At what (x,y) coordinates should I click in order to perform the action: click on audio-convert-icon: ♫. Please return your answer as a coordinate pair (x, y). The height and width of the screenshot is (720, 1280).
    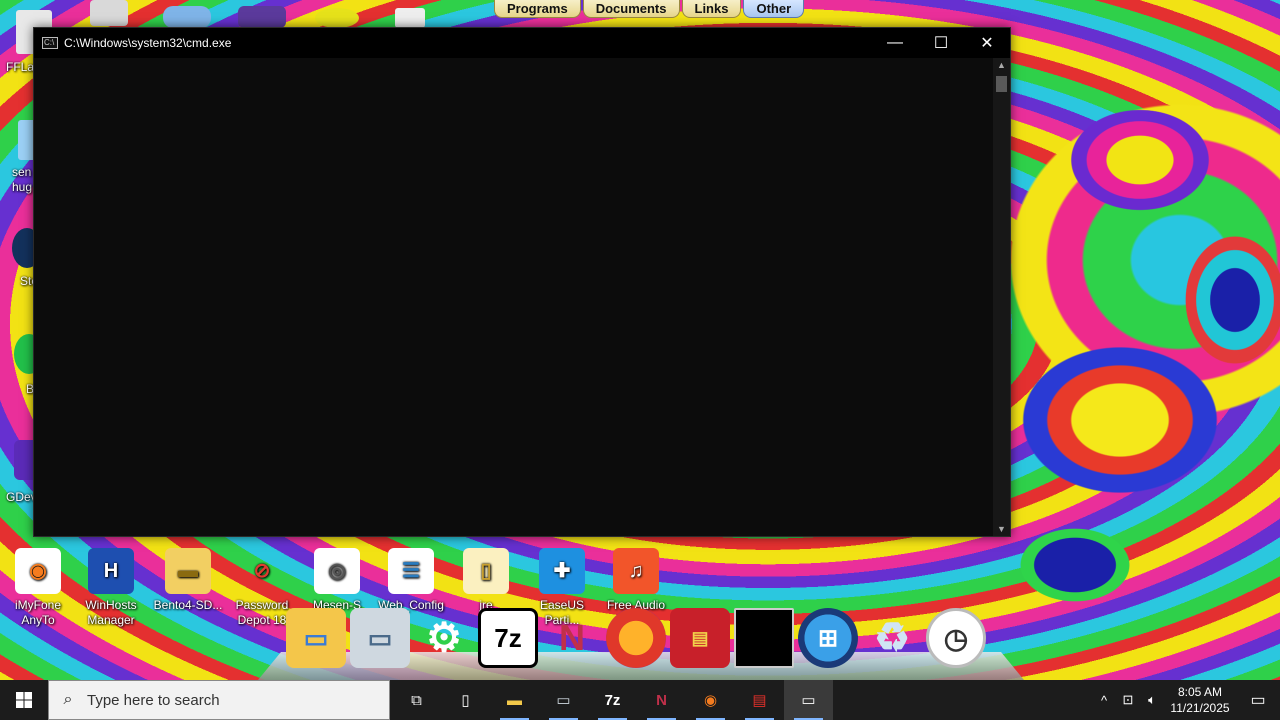
    Looking at the image, I should click on (636, 571).